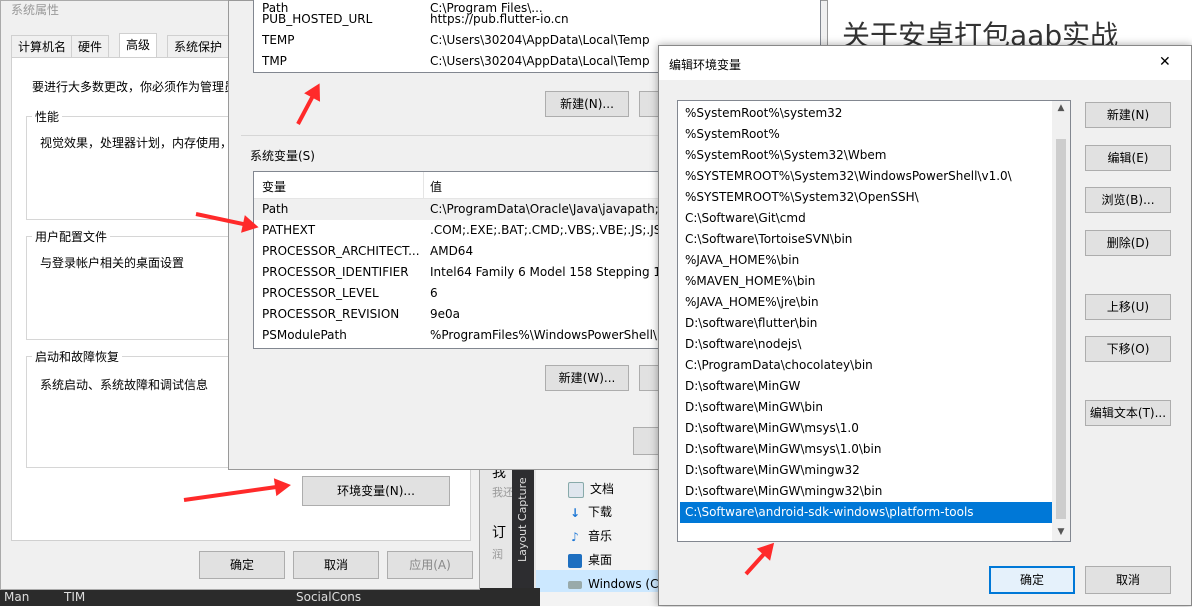 This screenshot has height=607, width=1192. What do you see at coordinates (47, 116) in the screenshot?
I see `performance-title: 性能` at bounding box center [47, 116].